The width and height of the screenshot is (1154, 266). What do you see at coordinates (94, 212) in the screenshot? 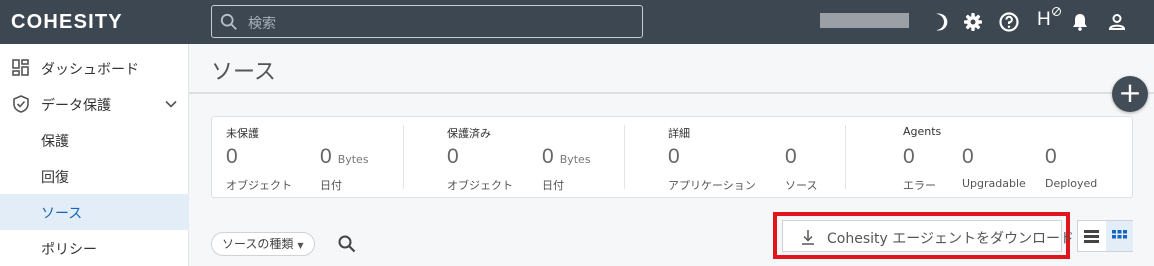
I see `sidebar-item-sources: ソース` at bounding box center [94, 212].